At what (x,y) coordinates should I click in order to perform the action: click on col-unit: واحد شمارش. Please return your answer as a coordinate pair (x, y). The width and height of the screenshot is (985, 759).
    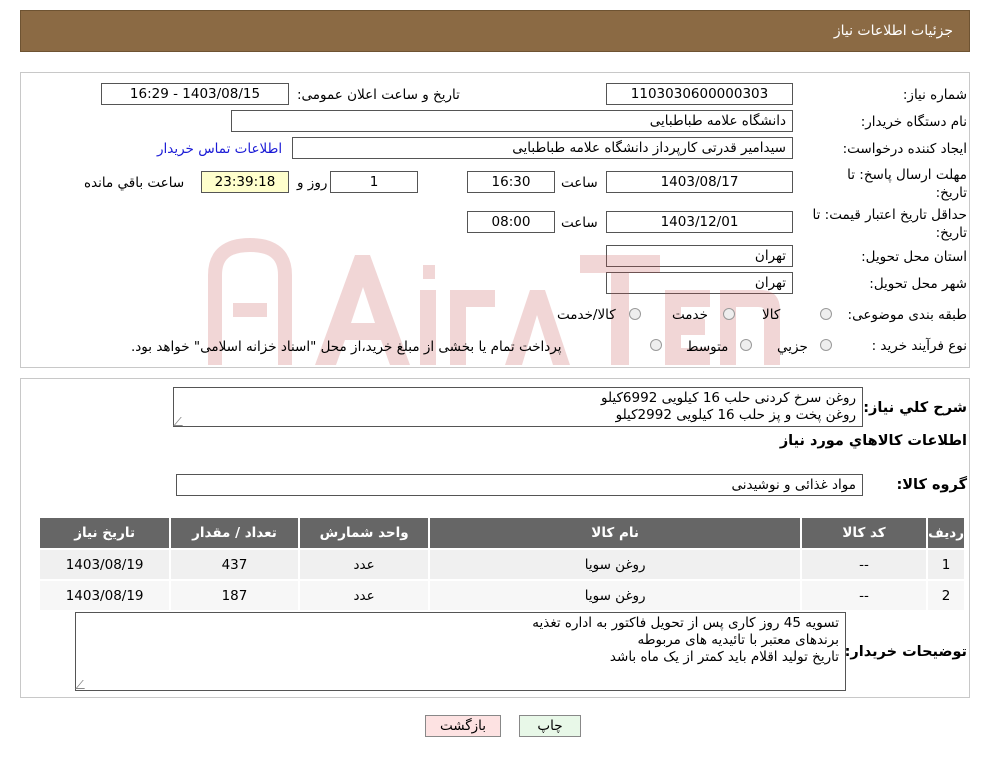
    Looking at the image, I should click on (364, 533).